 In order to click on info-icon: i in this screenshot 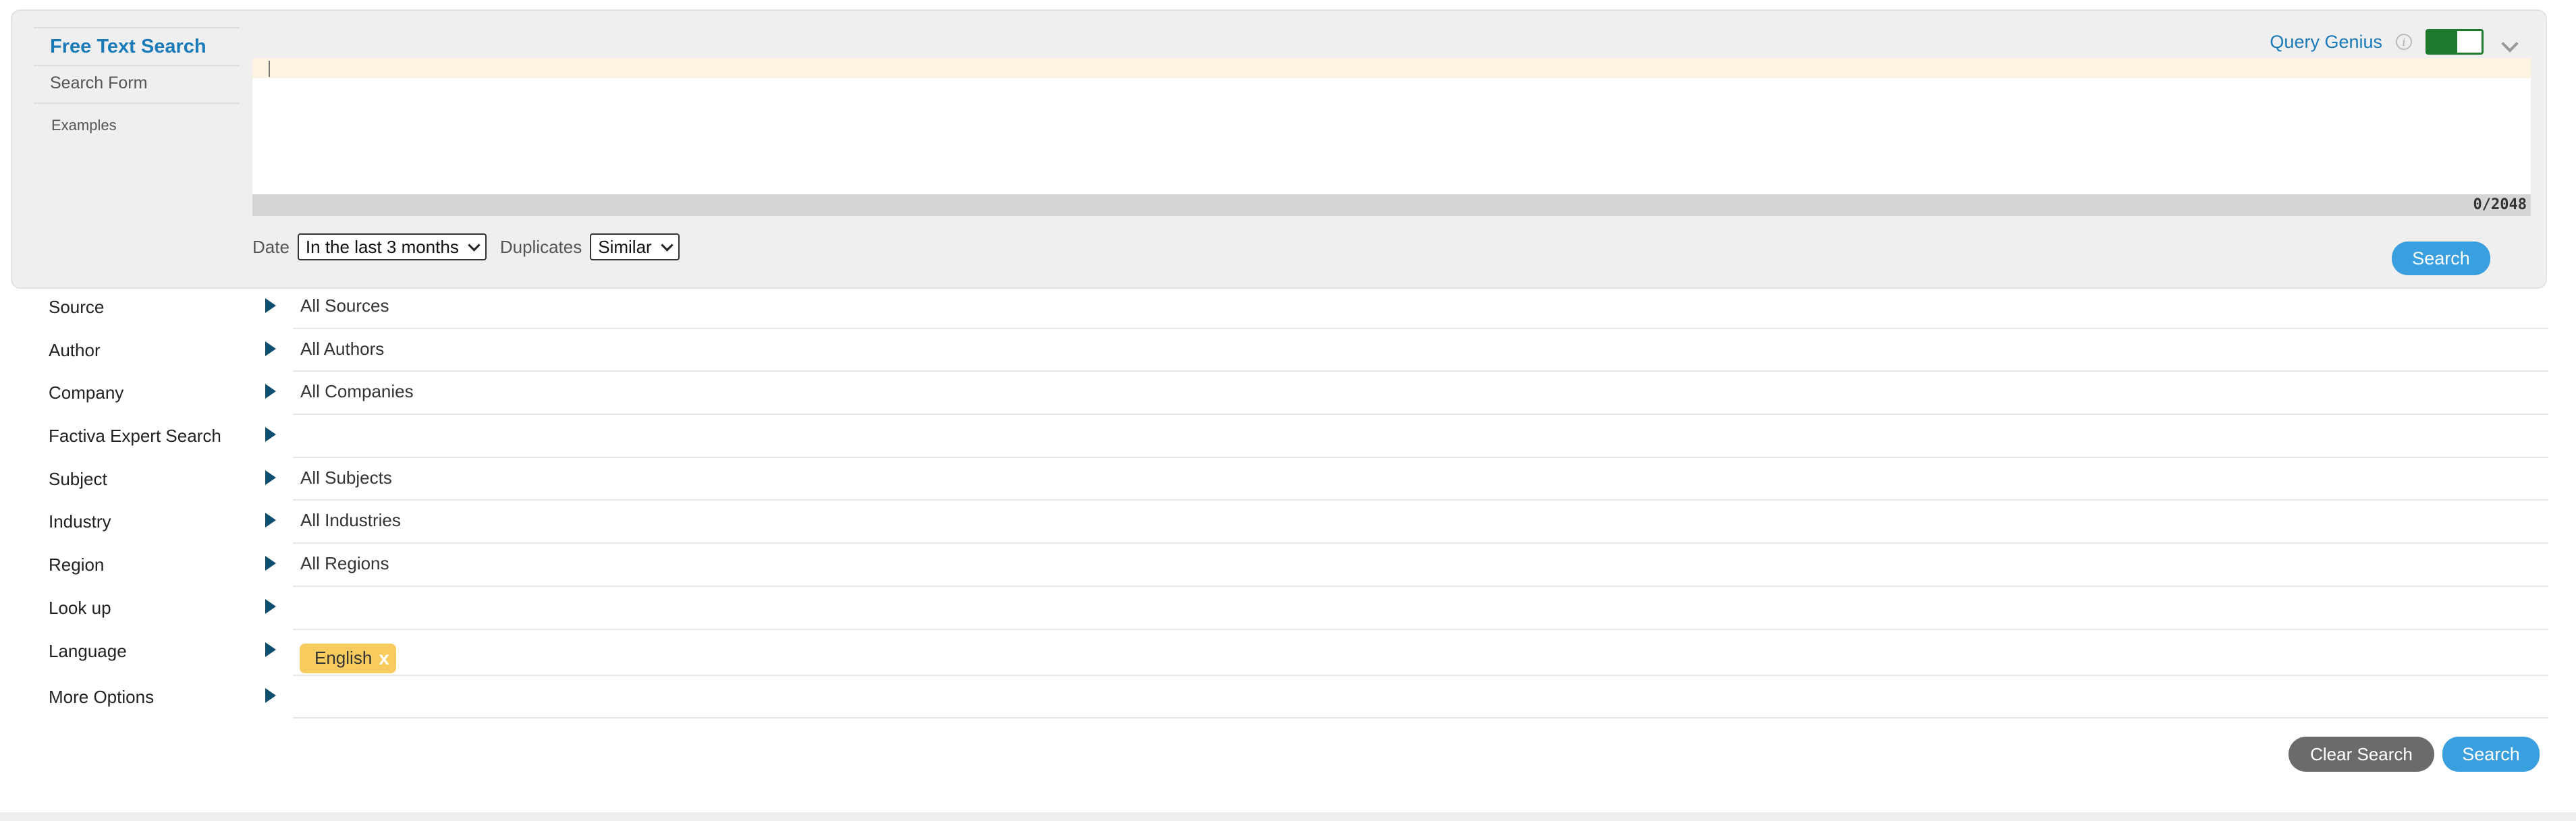, I will do `click(2404, 42)`.